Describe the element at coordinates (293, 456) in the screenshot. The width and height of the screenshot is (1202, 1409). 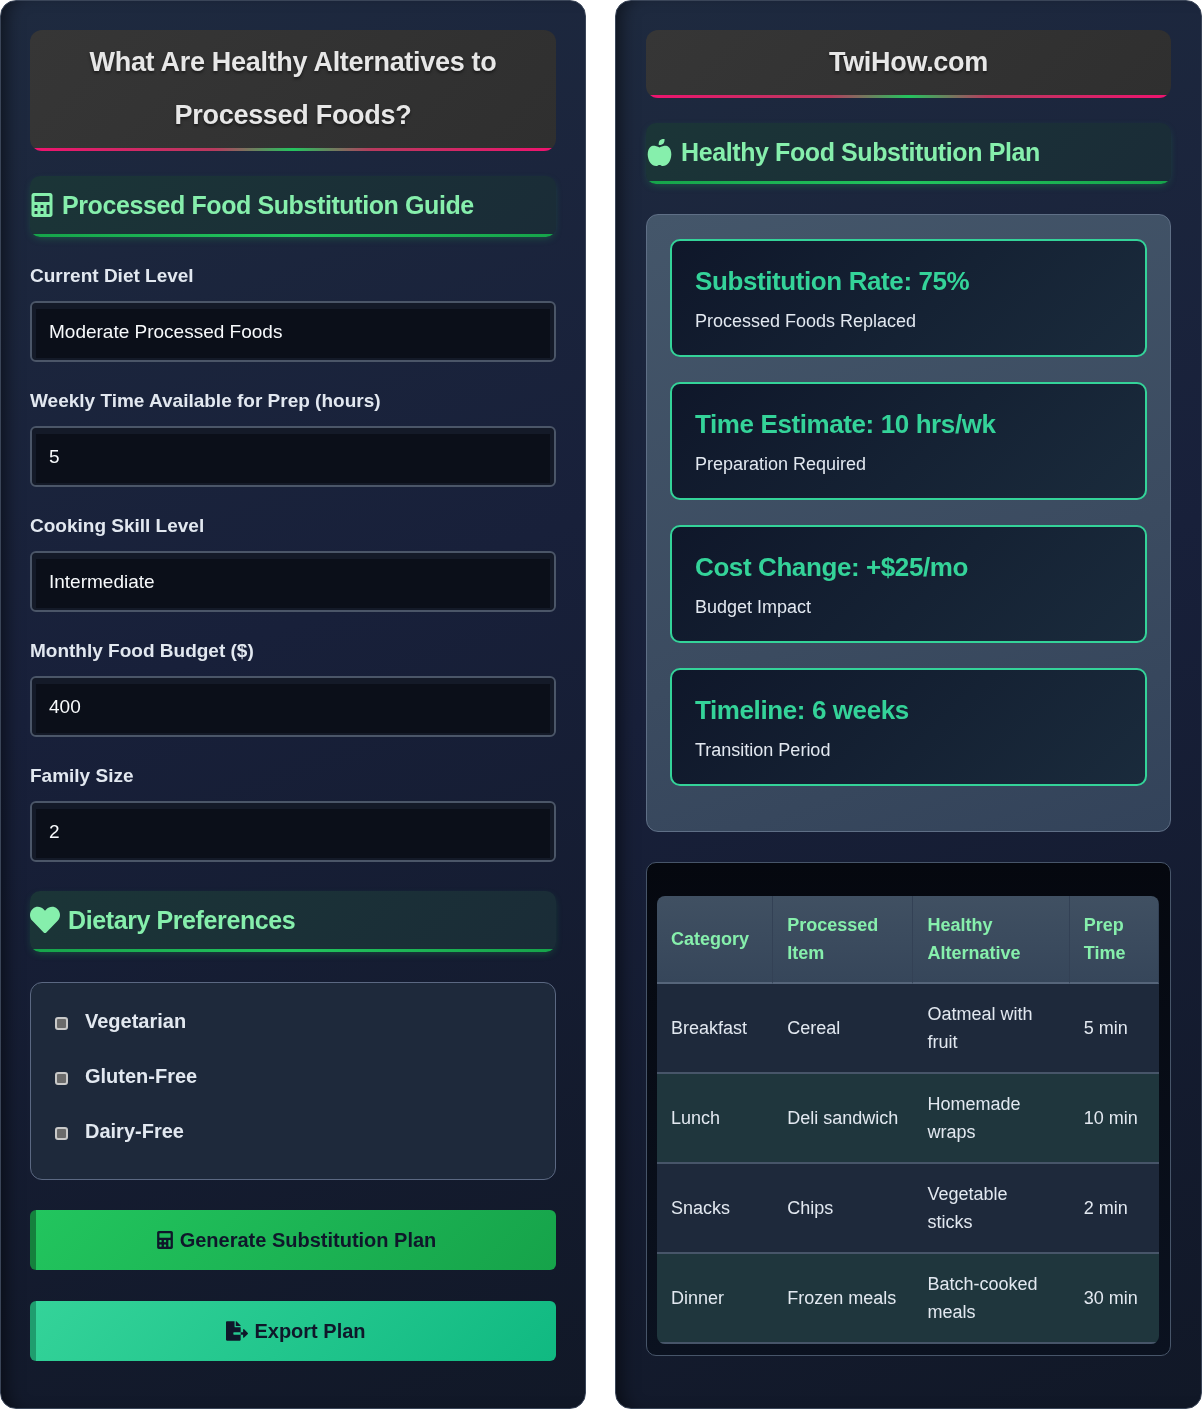
I see `input-field: 5` at that location.